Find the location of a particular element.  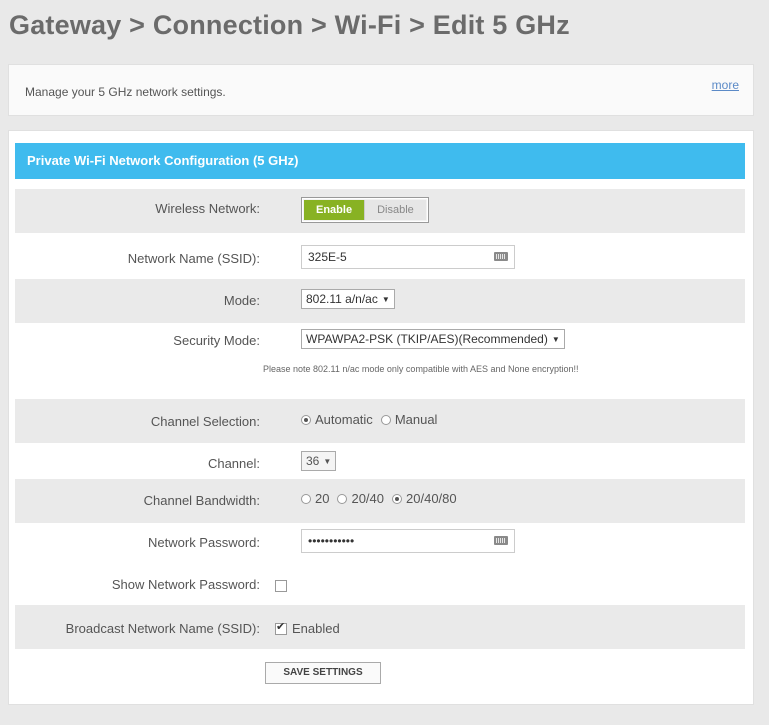

broadcast-ssid-enabled-label: Enabled is located at coordinates (316, 628).